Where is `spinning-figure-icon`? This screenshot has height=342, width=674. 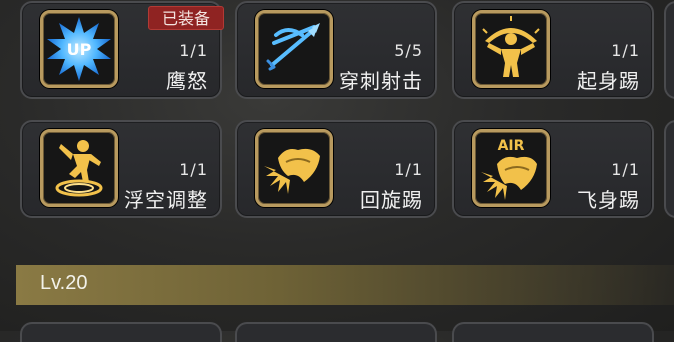
spinning-figure-icon is located at coordinates (79, 168).